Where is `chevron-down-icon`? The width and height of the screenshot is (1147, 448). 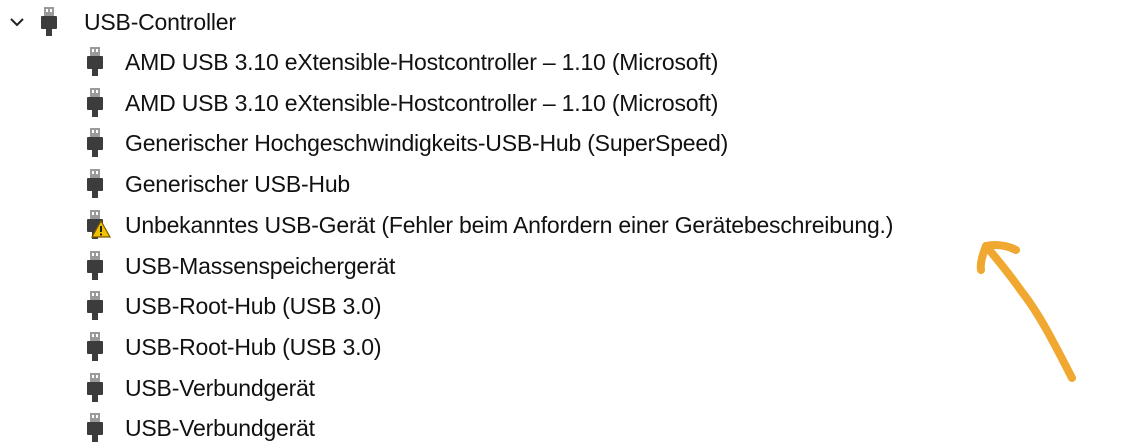 chevron-down-icon is located at coordinates (17, 22).